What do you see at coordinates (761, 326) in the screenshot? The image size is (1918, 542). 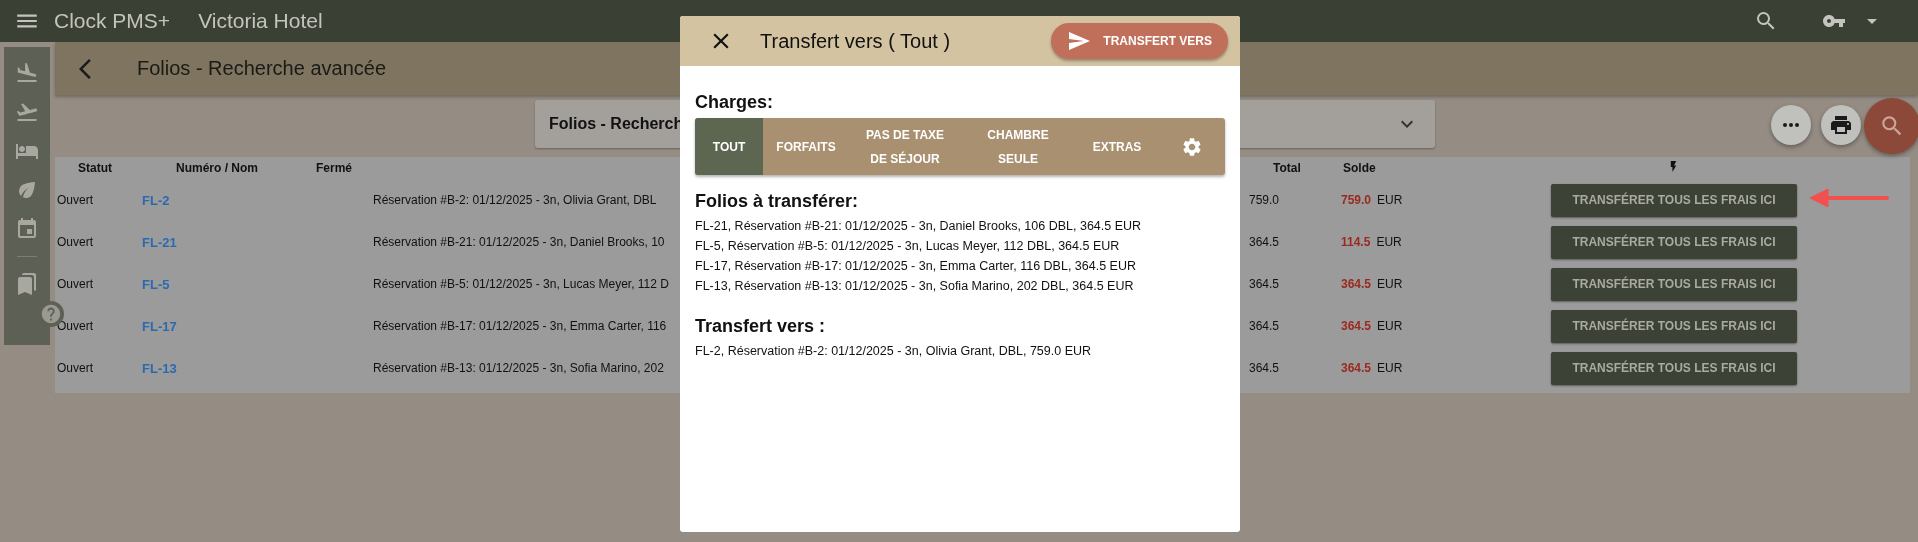 I see `section-title: Transfert vers :` at bounding box center [761, 326].